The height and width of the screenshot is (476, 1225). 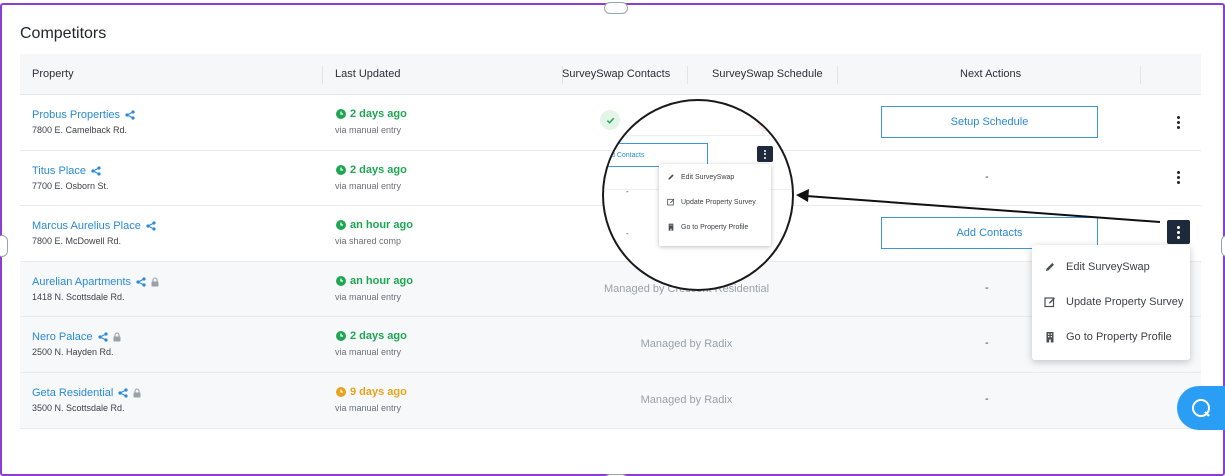 I want to click on property-link: Marcus Aurelius Place, so click(x=94, y=226).